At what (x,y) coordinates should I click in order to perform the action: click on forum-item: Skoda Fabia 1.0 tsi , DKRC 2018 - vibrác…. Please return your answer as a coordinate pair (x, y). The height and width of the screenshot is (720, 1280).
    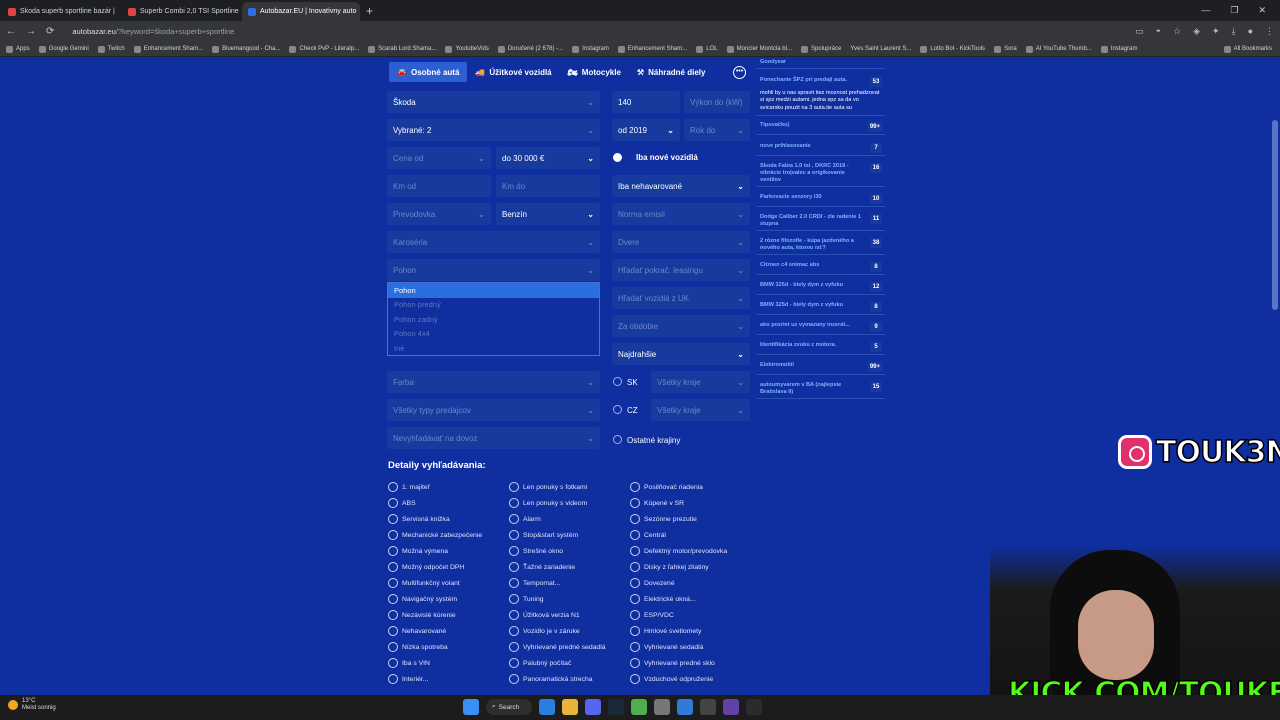
    Looking at the image, I should click on (821, 174).